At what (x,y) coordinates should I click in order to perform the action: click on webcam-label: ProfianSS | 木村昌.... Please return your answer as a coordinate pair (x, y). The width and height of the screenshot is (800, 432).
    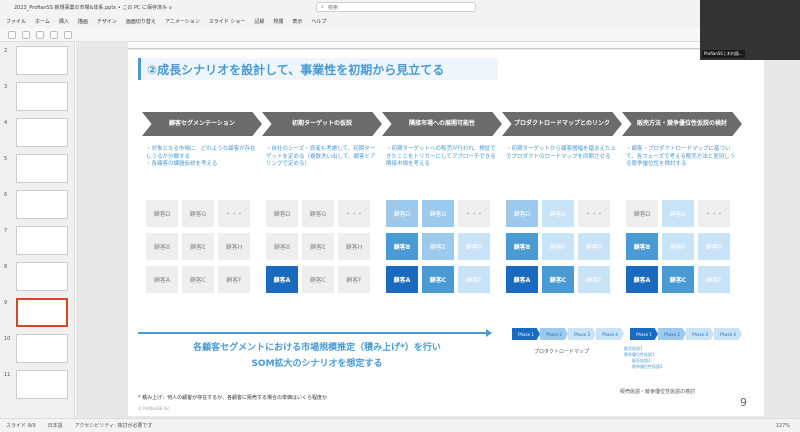
    Looking at the image, I should click on (723, 54).